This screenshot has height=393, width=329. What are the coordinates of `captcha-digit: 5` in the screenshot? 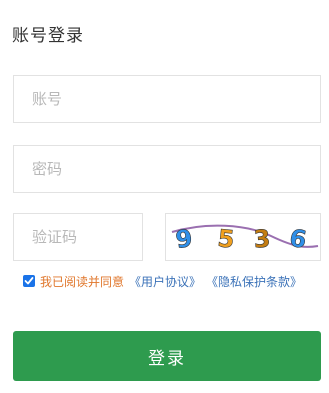 It's located at (226, 239).